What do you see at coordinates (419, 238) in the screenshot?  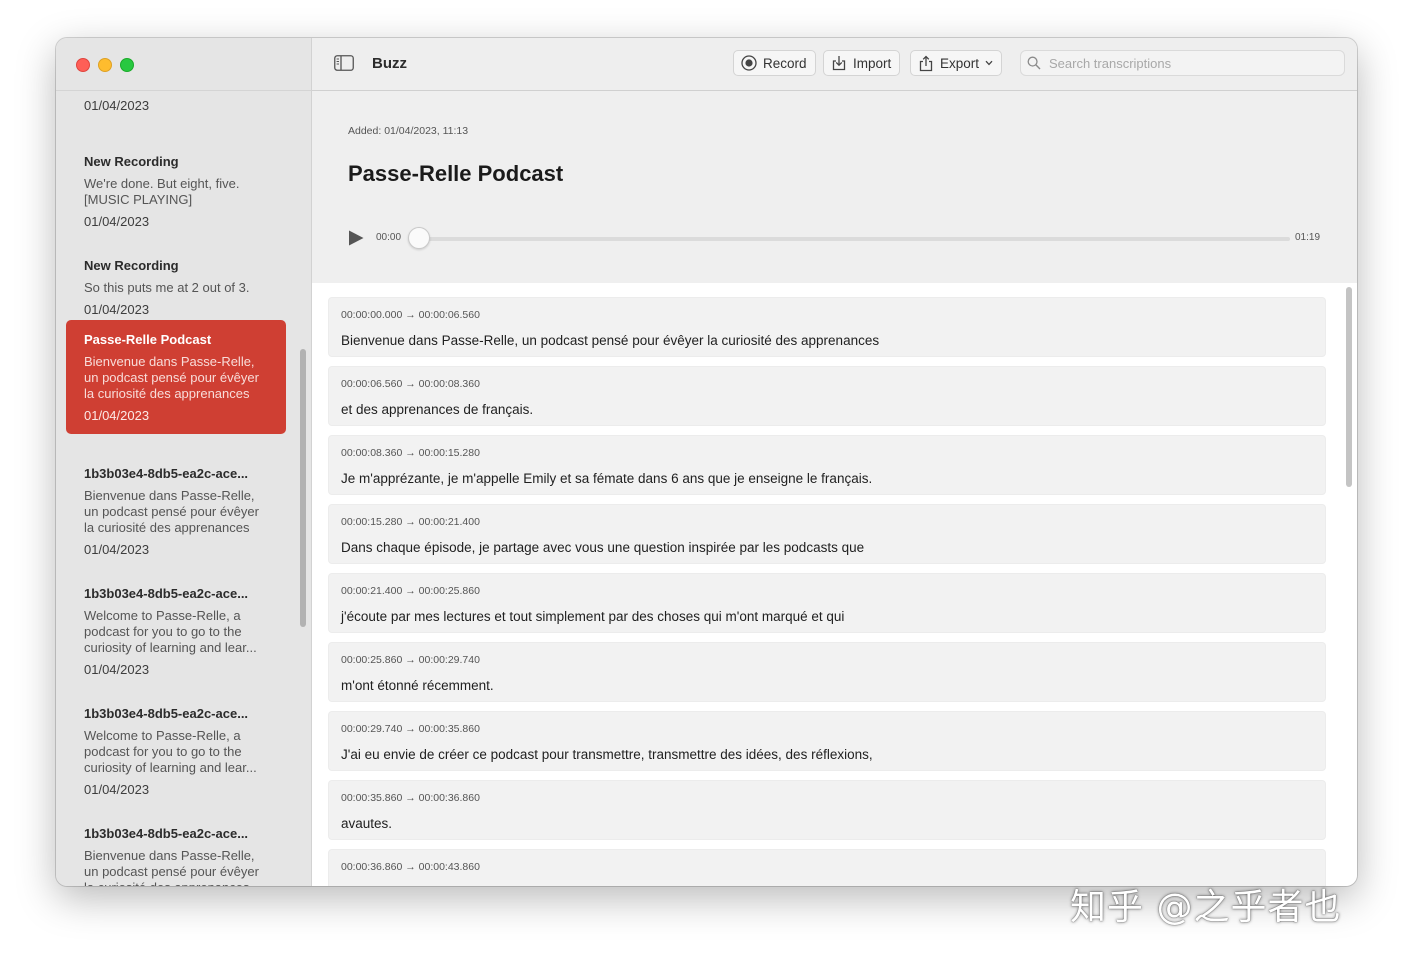 I see `seek-knob` at bounding box center [419, 238].